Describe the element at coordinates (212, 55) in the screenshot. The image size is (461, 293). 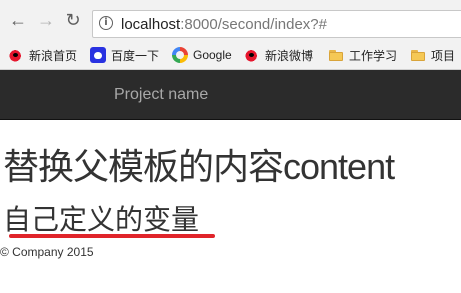
I see `bookmark-label: Google` at that location.